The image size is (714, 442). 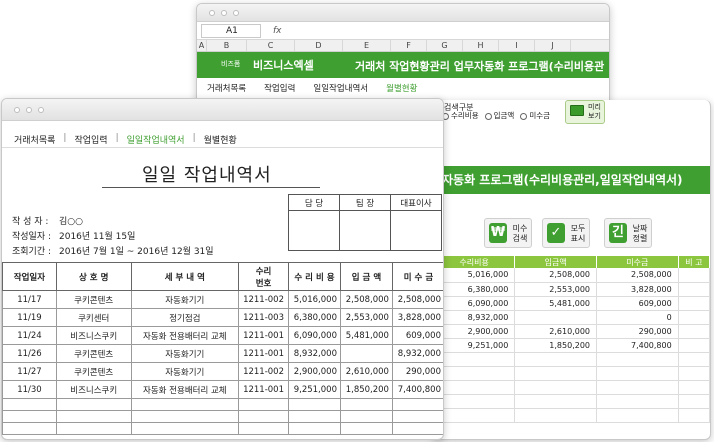 What do you see at coordinates (29, 335) in the screenshot?
I see `table-cell: 11/24` at bounding box center [29, 335].